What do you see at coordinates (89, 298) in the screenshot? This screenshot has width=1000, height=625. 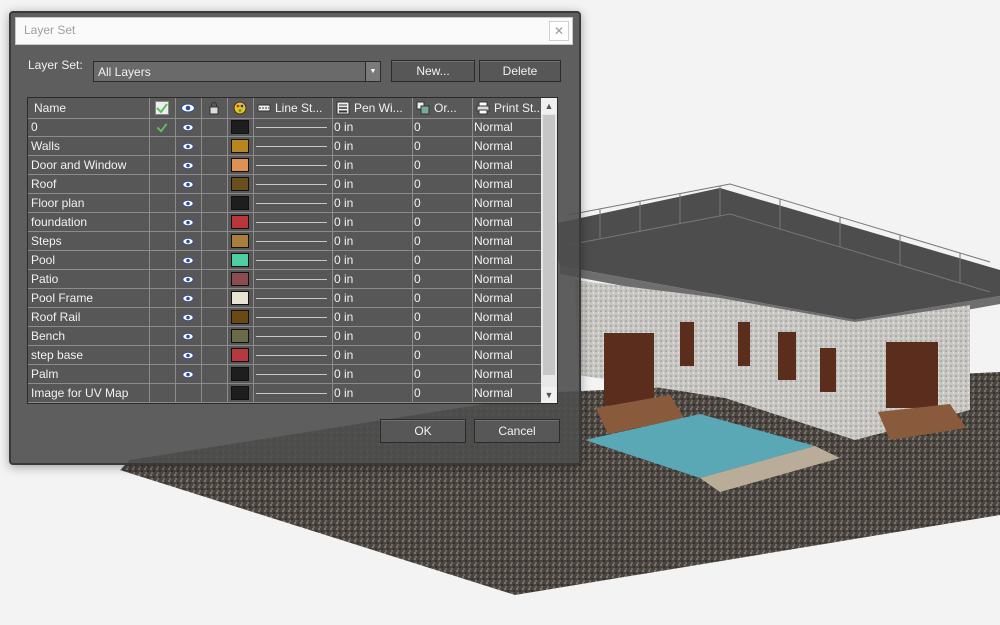 I see `layer-name: Pool Frame` at bounding box center [89, 298].